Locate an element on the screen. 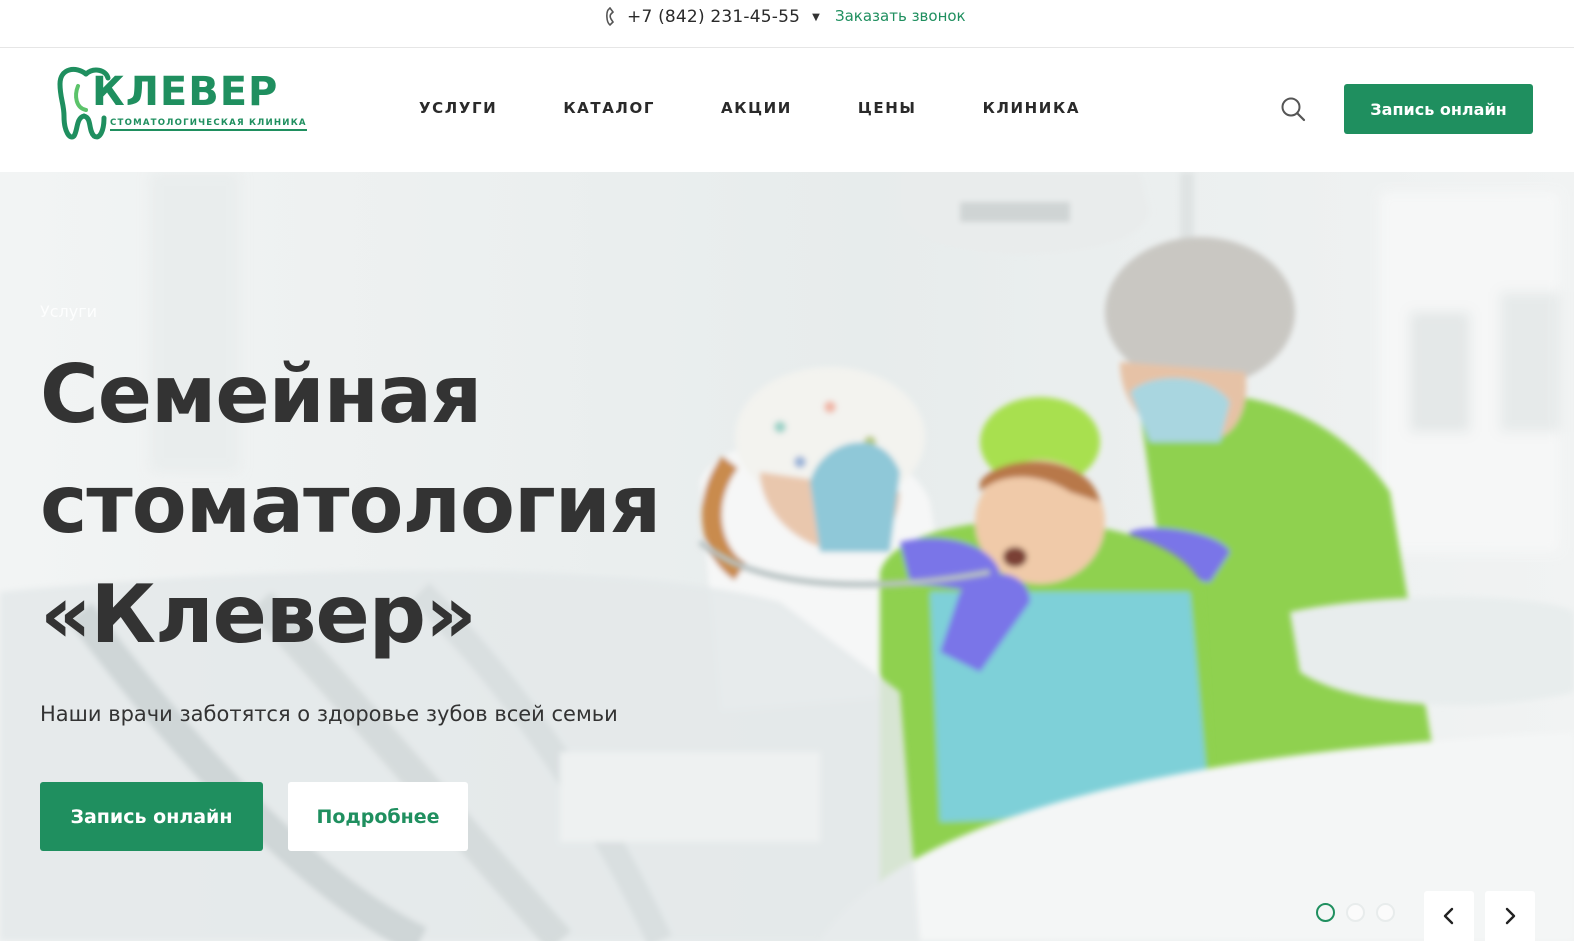  nav-item-clinic: КЛИНИКА is located at coordinates (1031, 108).